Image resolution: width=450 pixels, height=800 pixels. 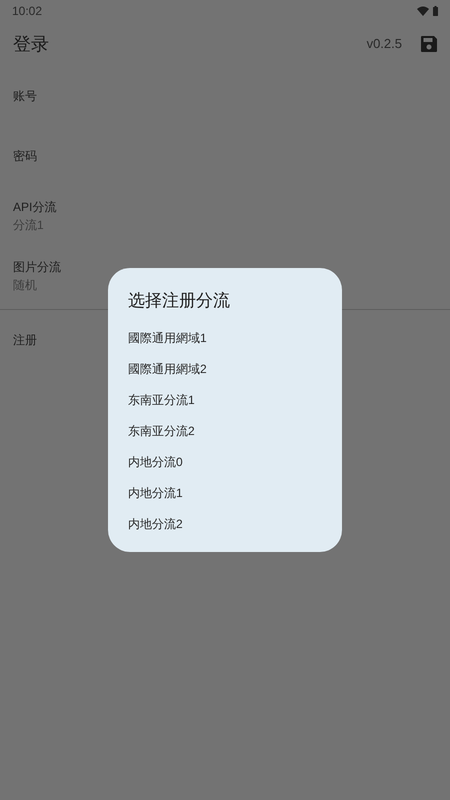 What do you see at coordinates (384, 44) in the screenshot?
I see `version-label: v0.2.5` at bounding box center [384, 44].